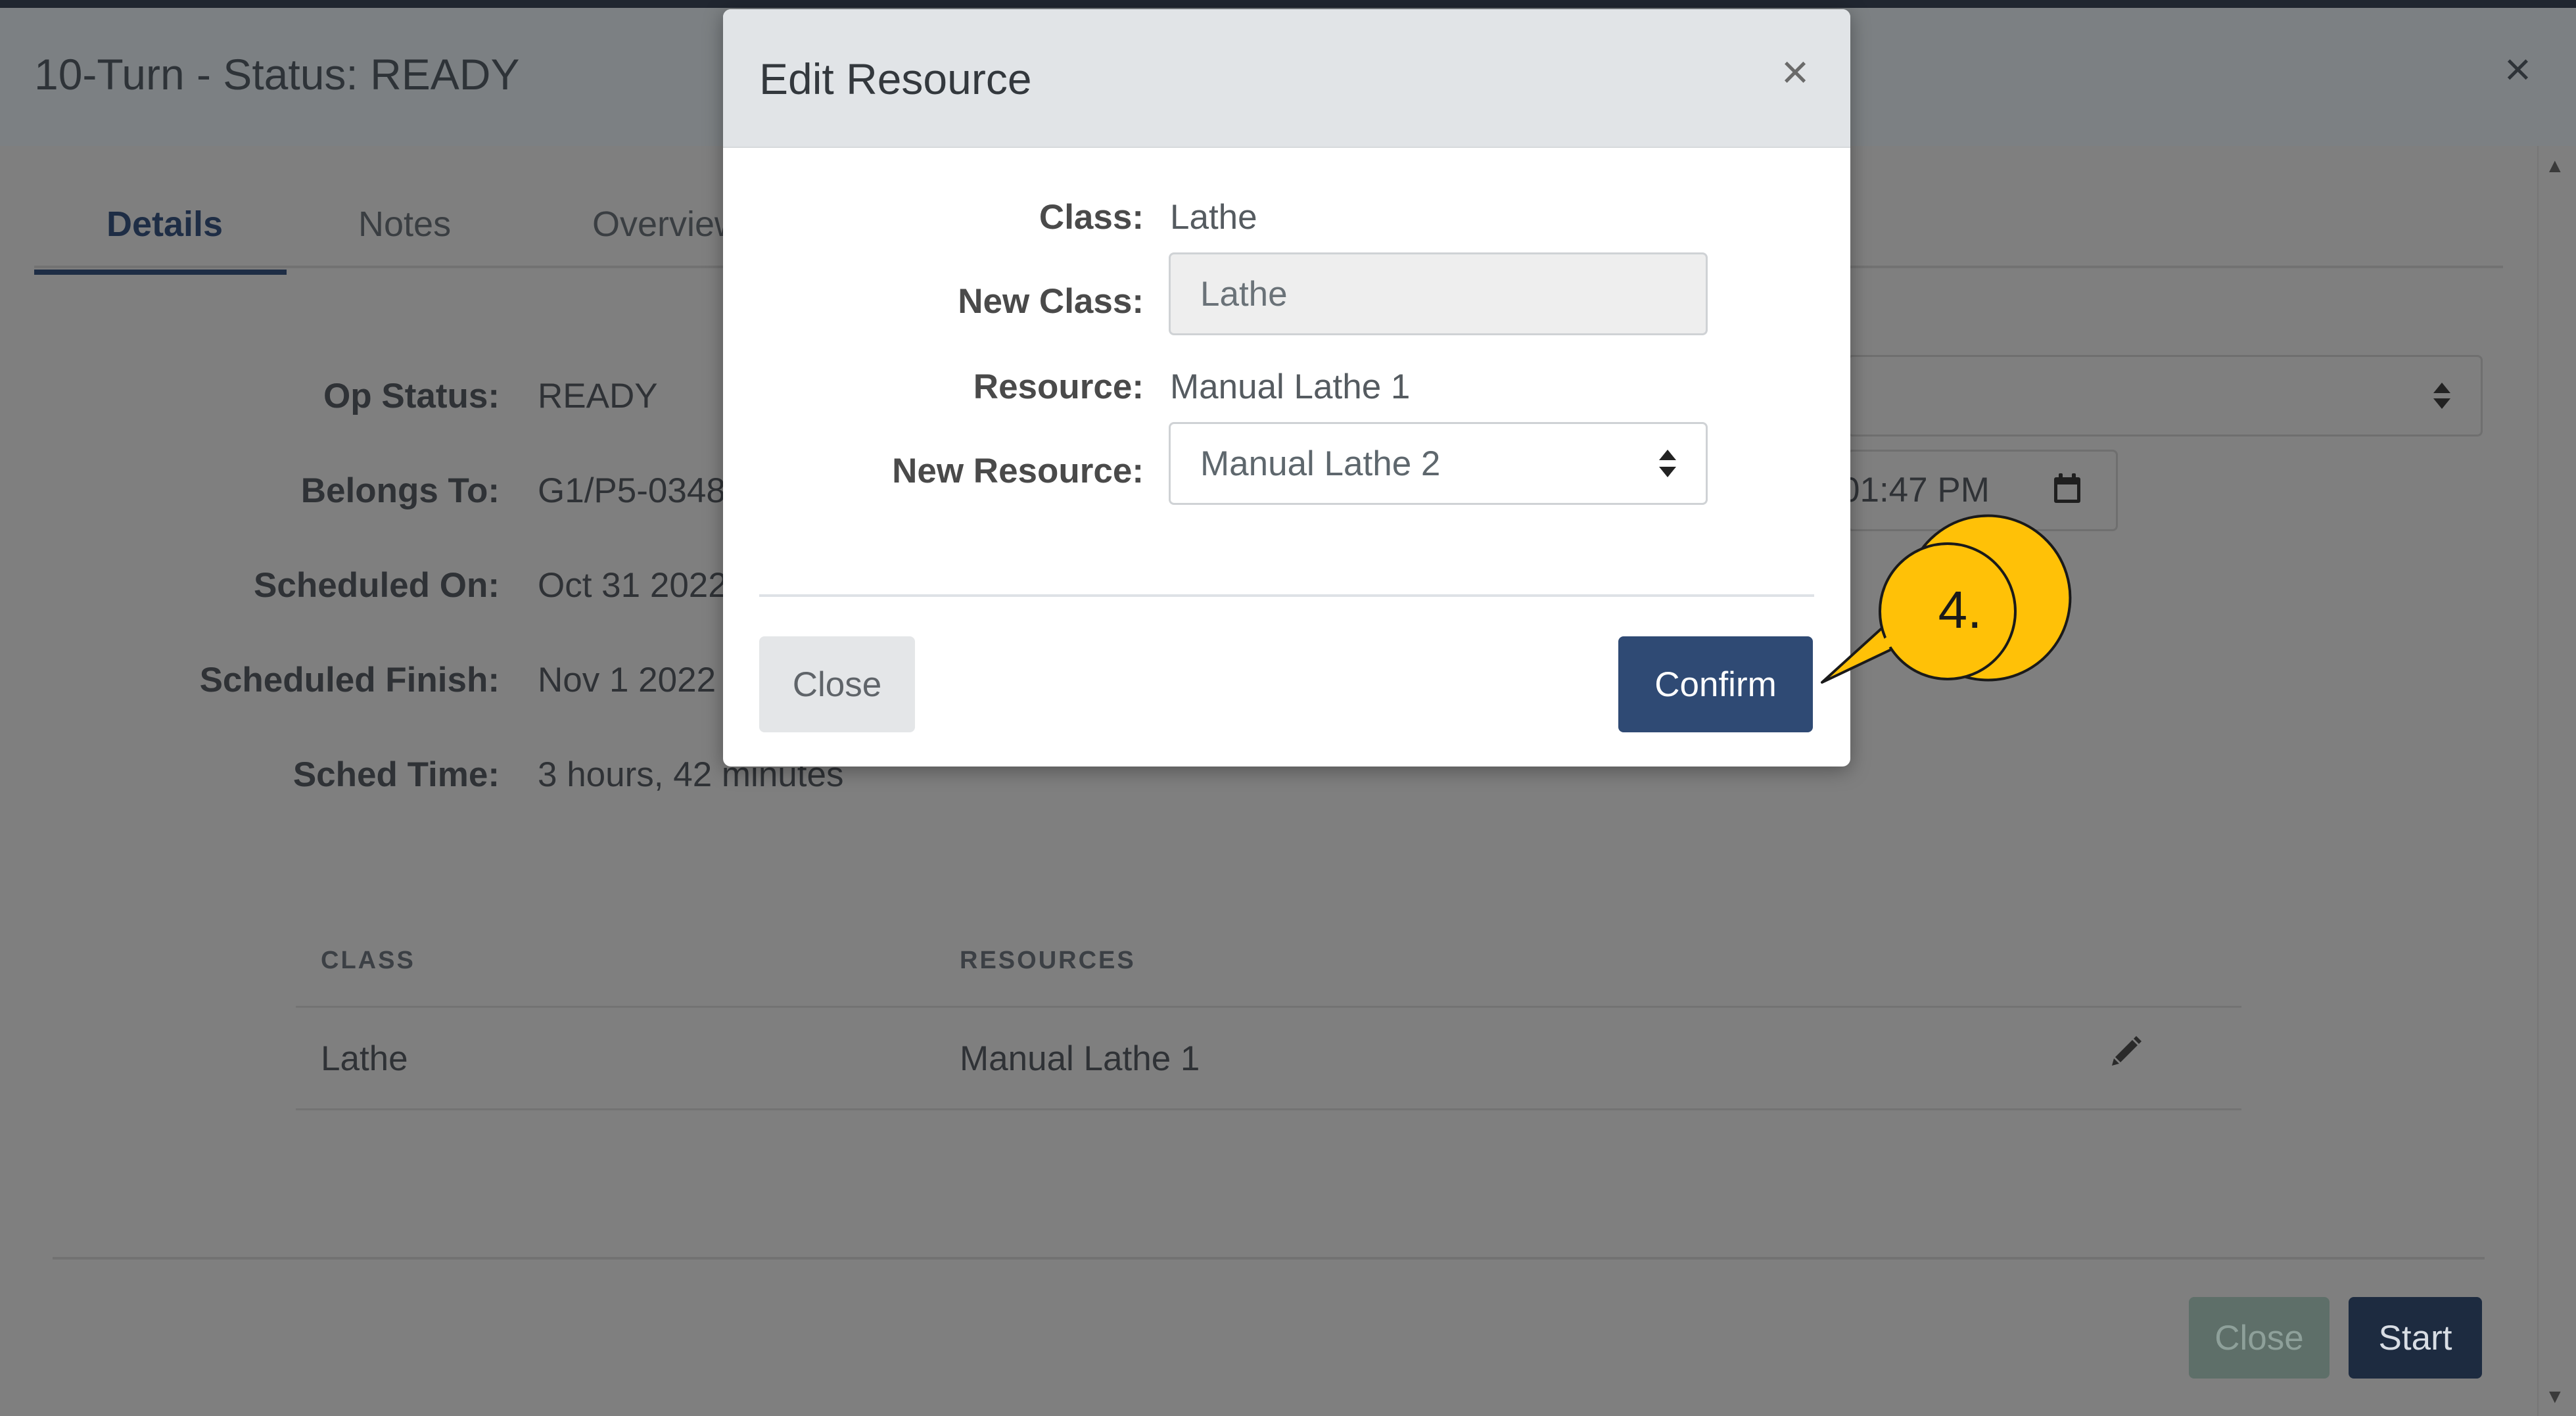  What do you see at coordinates (627, 680) in the screenshot?
I see `scheduled-finish-value: Nov 1 2022` at bounding box center [627, 680].